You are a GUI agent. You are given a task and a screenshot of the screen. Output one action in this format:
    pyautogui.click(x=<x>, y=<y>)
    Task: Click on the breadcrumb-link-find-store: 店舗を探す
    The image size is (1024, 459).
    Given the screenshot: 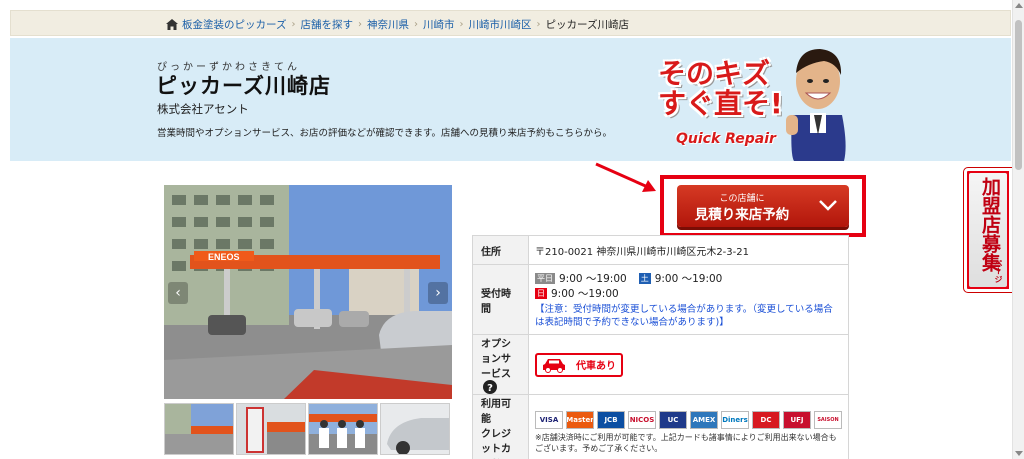 What is the action you would take?
    pyautogui.click(x=326, y=24)
    